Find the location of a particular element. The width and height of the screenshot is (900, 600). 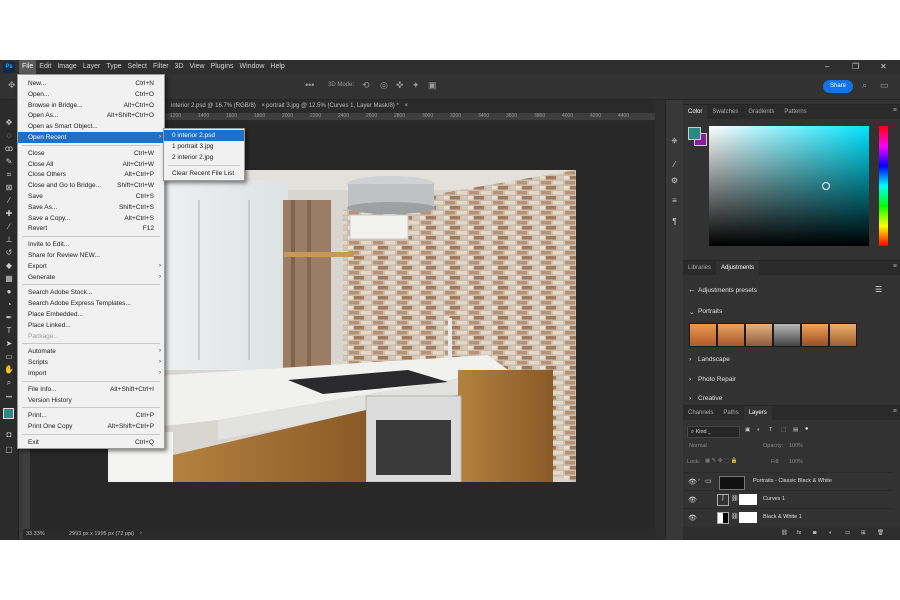

close-window-icon: ✕ is located at coordinates (883, 67).